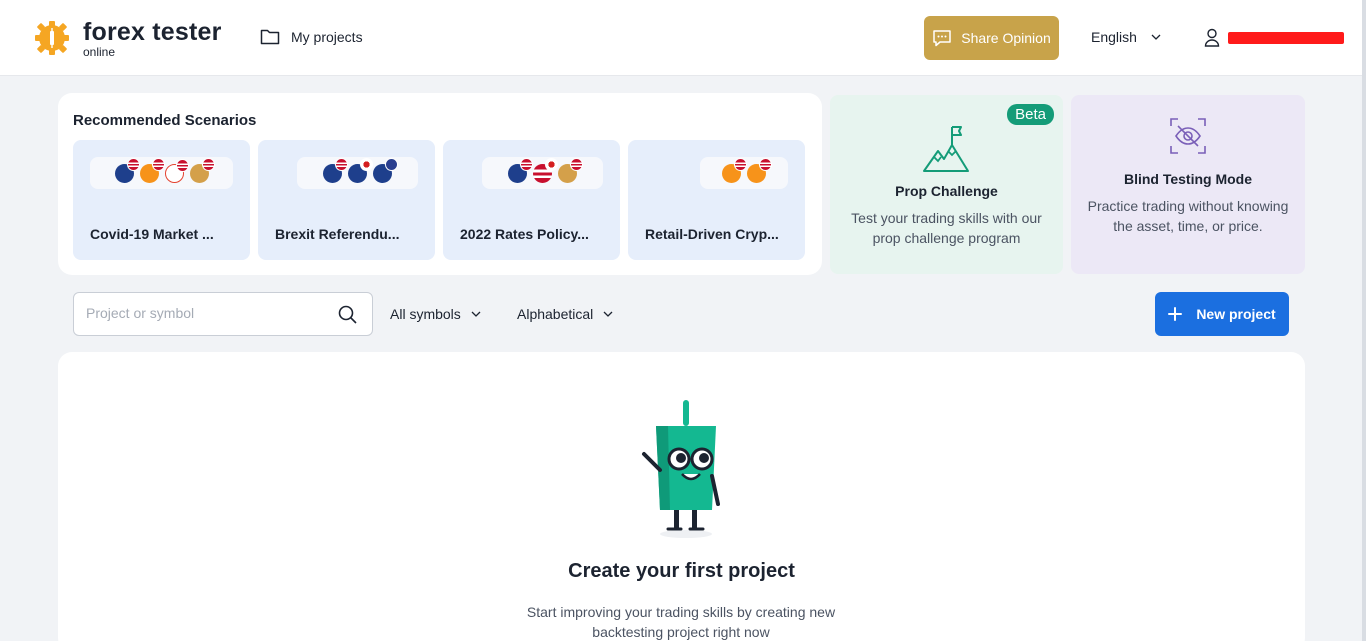 The height and width of the screenshot is (641, 1366). I want to click on folder-icon, so click(270, 37).